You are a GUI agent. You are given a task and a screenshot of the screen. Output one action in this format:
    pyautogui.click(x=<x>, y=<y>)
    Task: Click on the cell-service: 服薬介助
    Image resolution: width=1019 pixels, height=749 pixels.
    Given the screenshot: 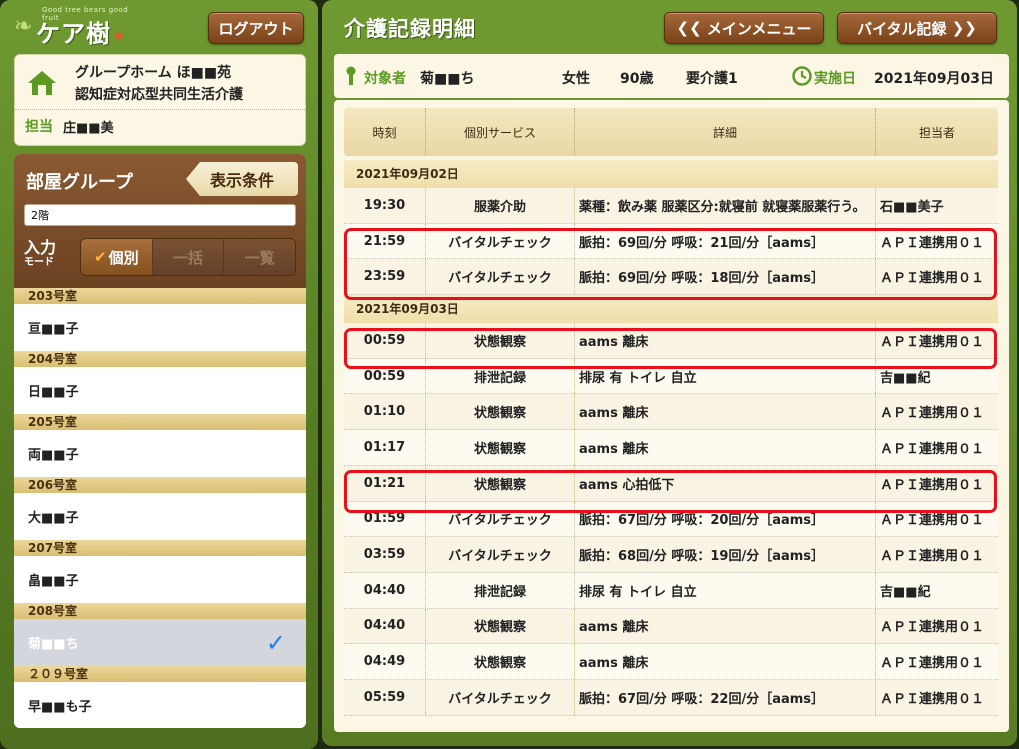 What is the action you would take?
    pyautogui.click(x=500, y=205)
    